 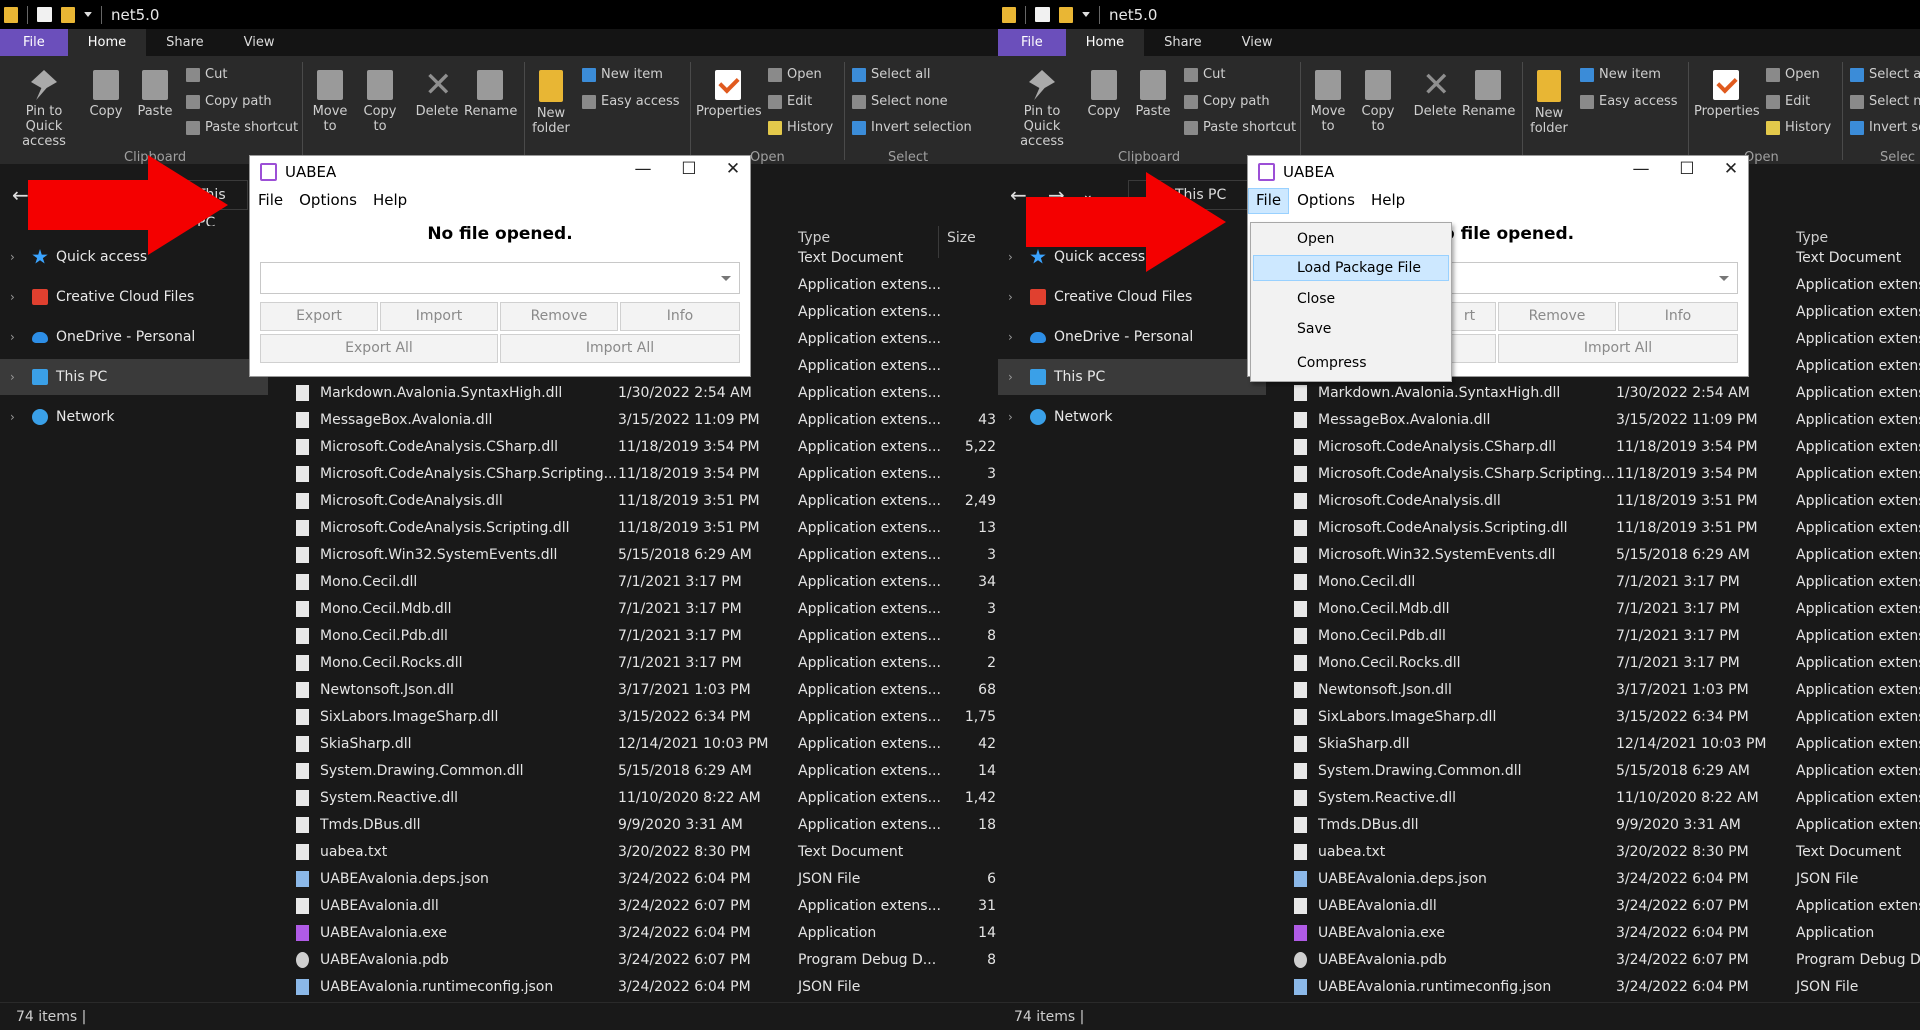 I want to click on menu-item-open: Open, so click(x=1351, y=239).